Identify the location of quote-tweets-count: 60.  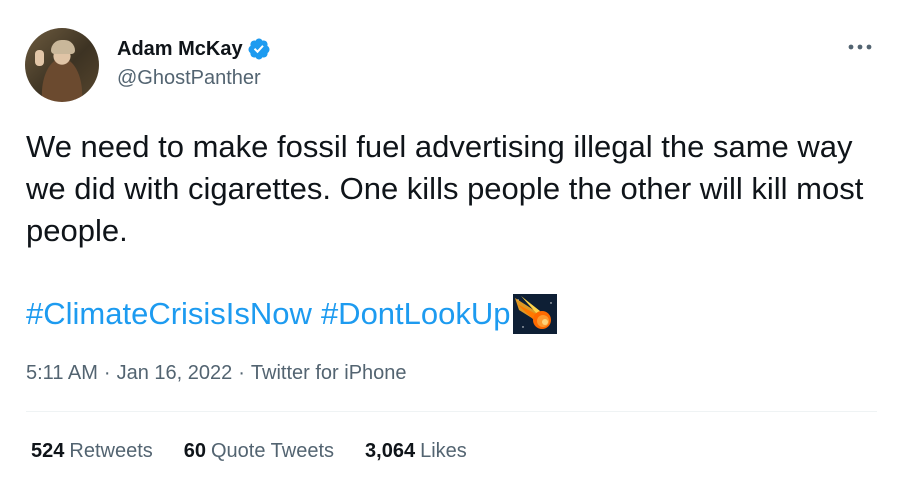
(194, 451).